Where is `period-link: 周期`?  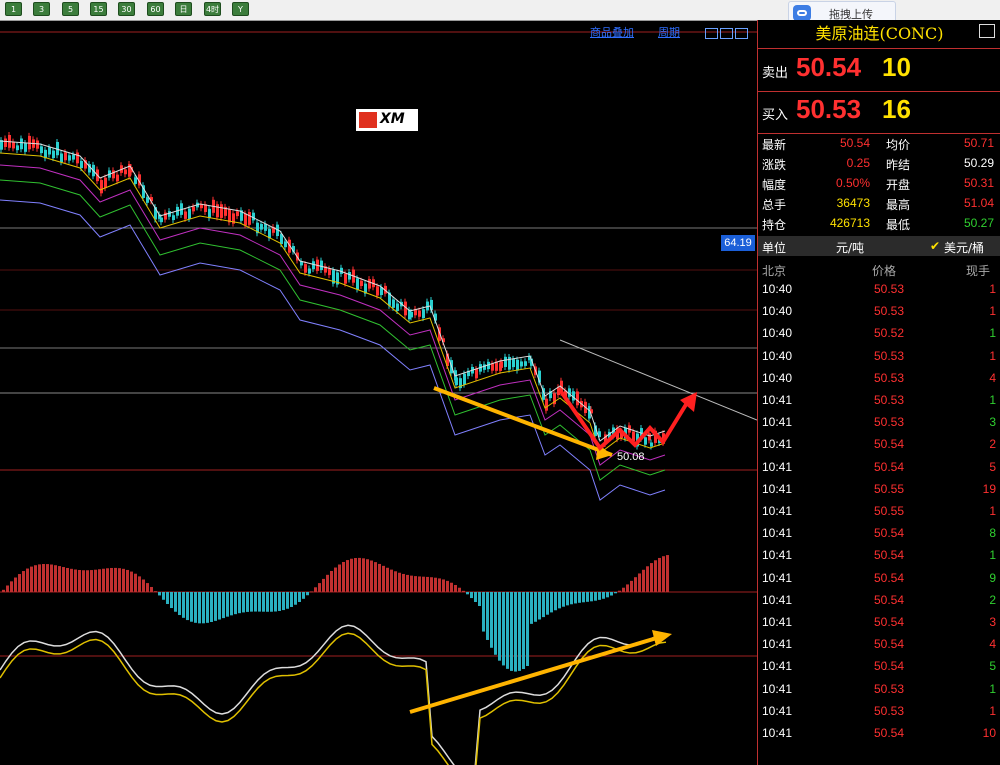 period-link: 周期 is located at coordinates (669, 32).